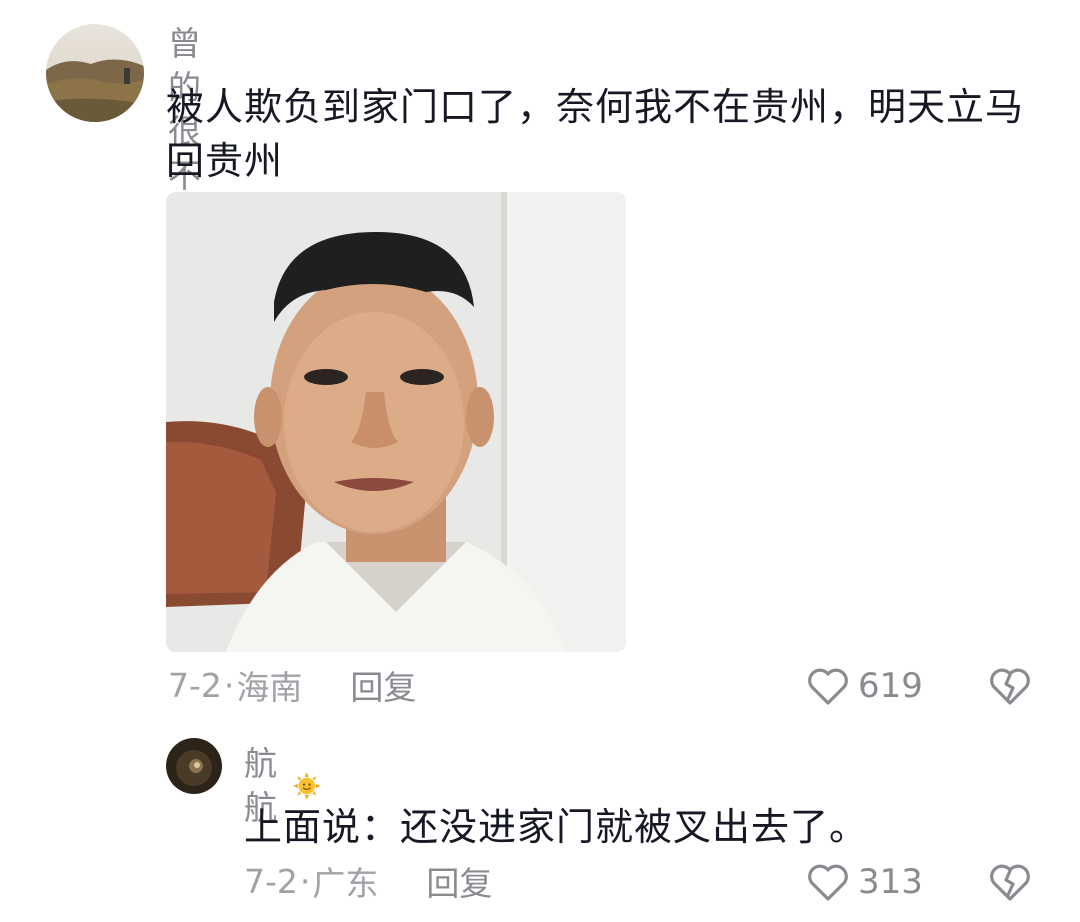  I want to click on comment-location: 广东, so click(345, 883).